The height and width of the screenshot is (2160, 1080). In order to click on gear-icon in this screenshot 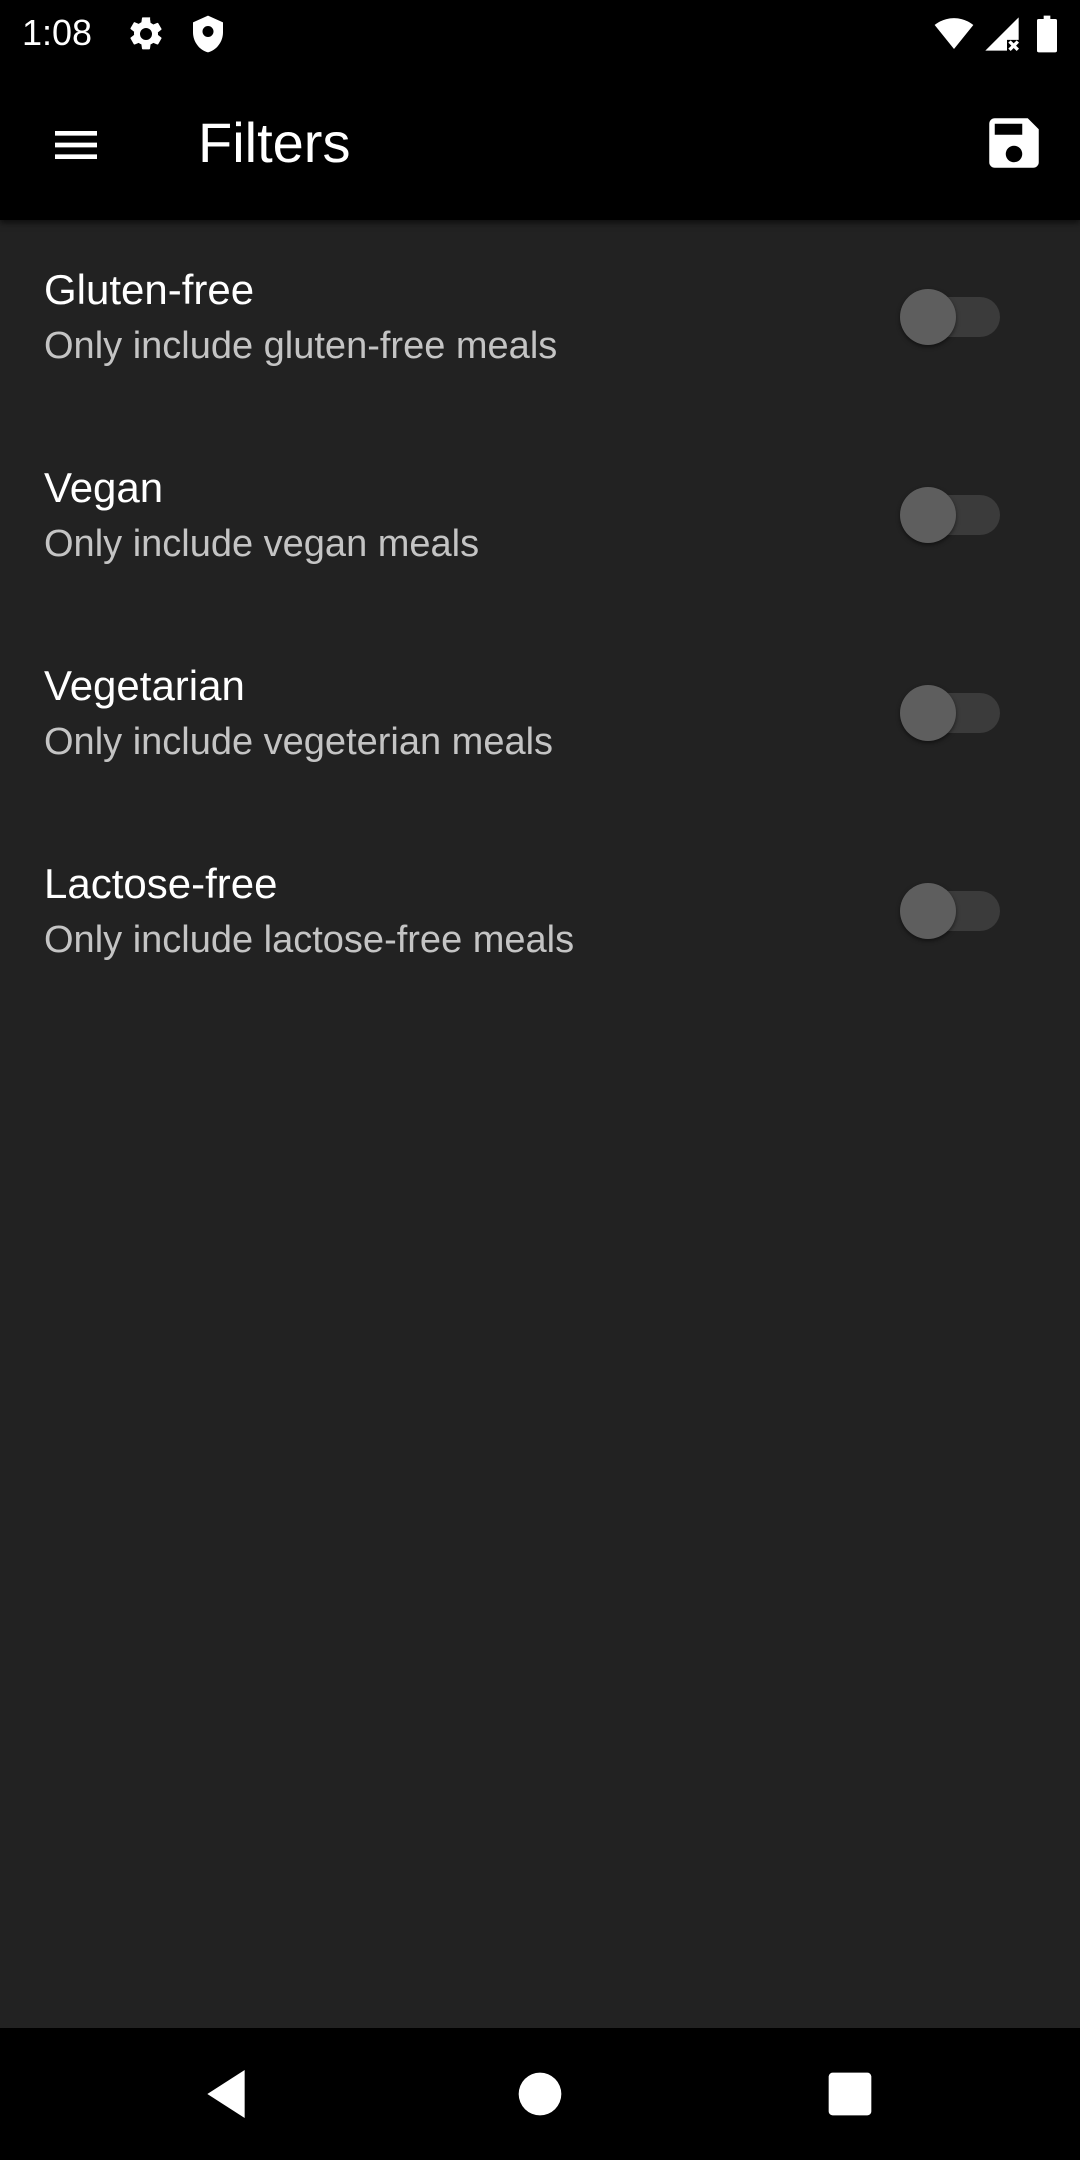, I will do `click(146, 34)`.